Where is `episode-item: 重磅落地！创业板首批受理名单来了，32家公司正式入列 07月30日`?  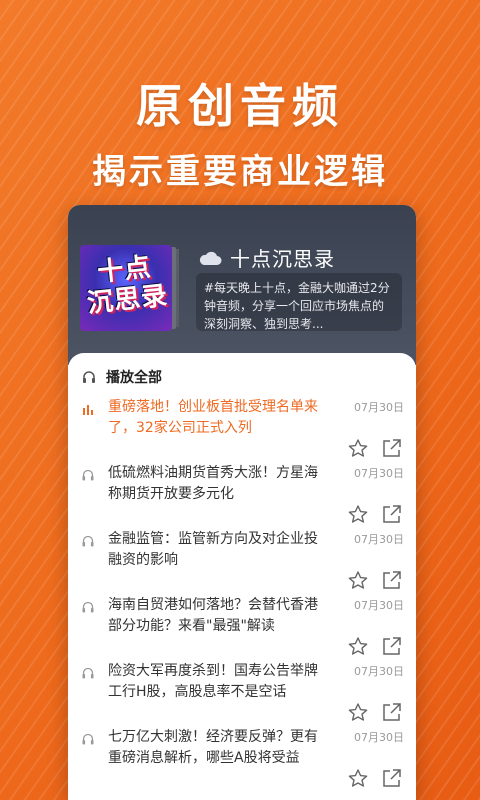
episode-item: 重磅落地！创业板首批受理名单来了，32家公司正式入列 07月30日 is located at coordinates (242, 430).